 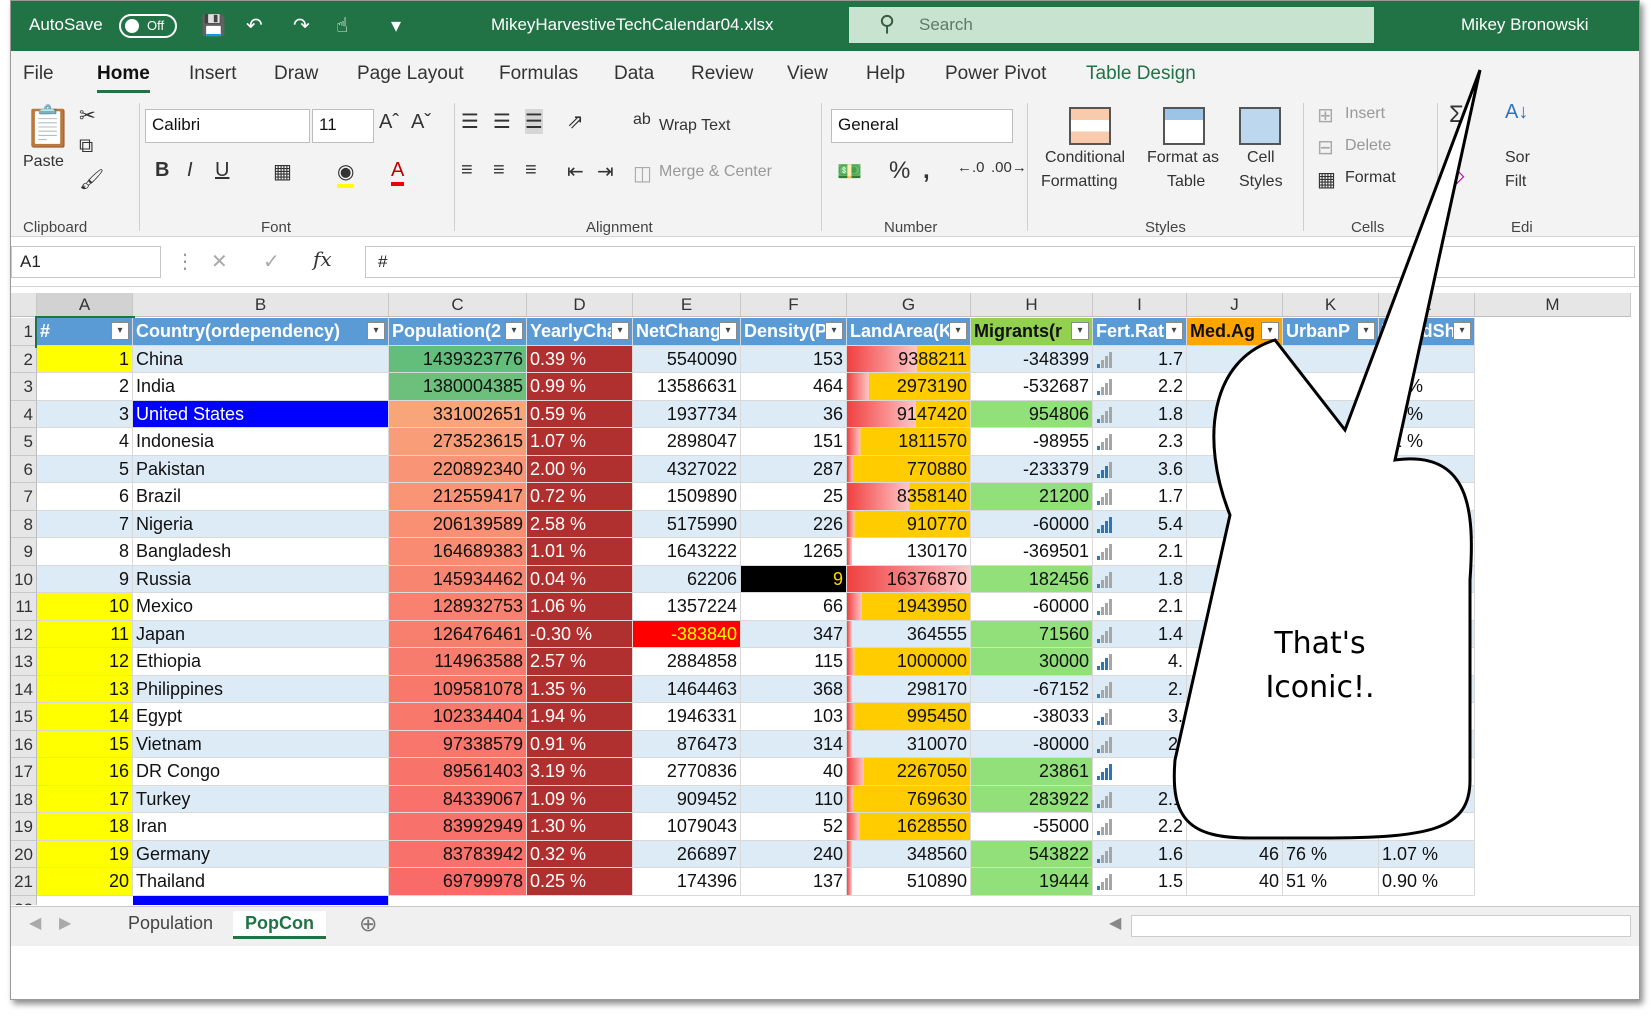 What do you see at coordinates (885, 74) in the screenshot?
I see `tab-help: Help` at bounding box center [885, 74].